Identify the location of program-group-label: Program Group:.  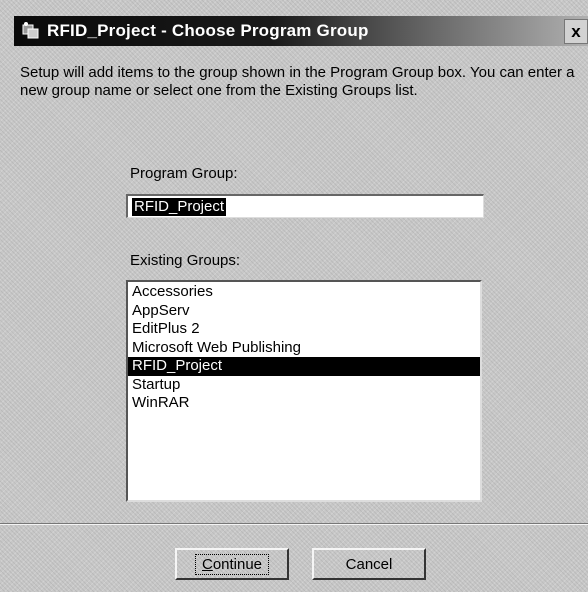
(184, 173).